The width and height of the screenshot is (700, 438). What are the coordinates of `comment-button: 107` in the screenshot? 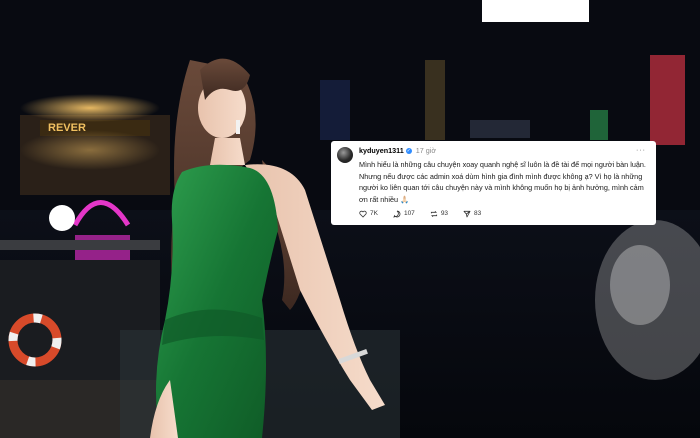 It's located at (404, 214).